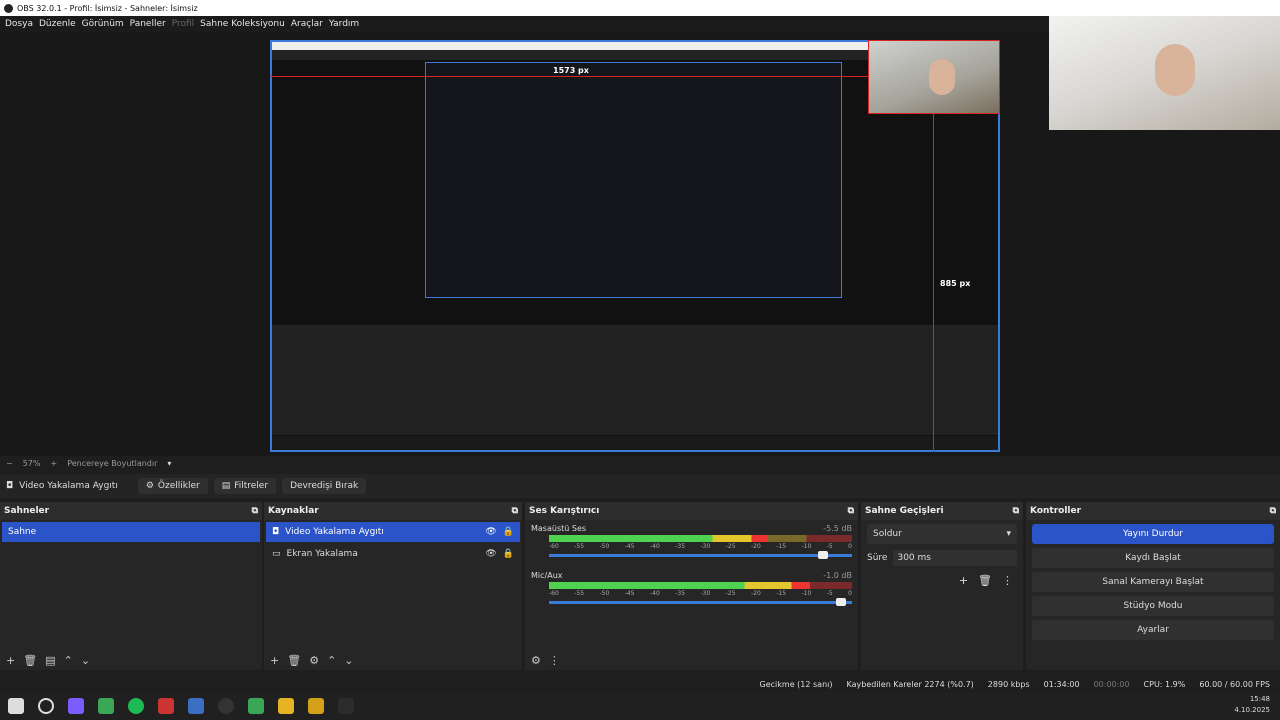  I want to click on controls-header: Kontroller ⧉, so click(1153, 511).